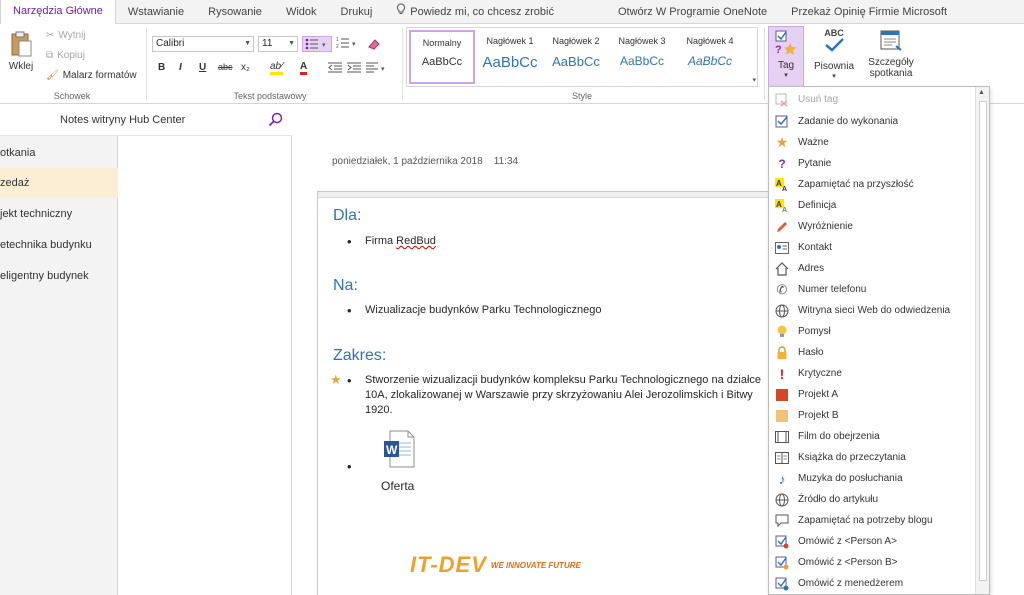 This screenshot has width=1024, height=595. Describe the element at coordinates (59, 153) in the screenshot. I see `section-item: otkania` at that location.